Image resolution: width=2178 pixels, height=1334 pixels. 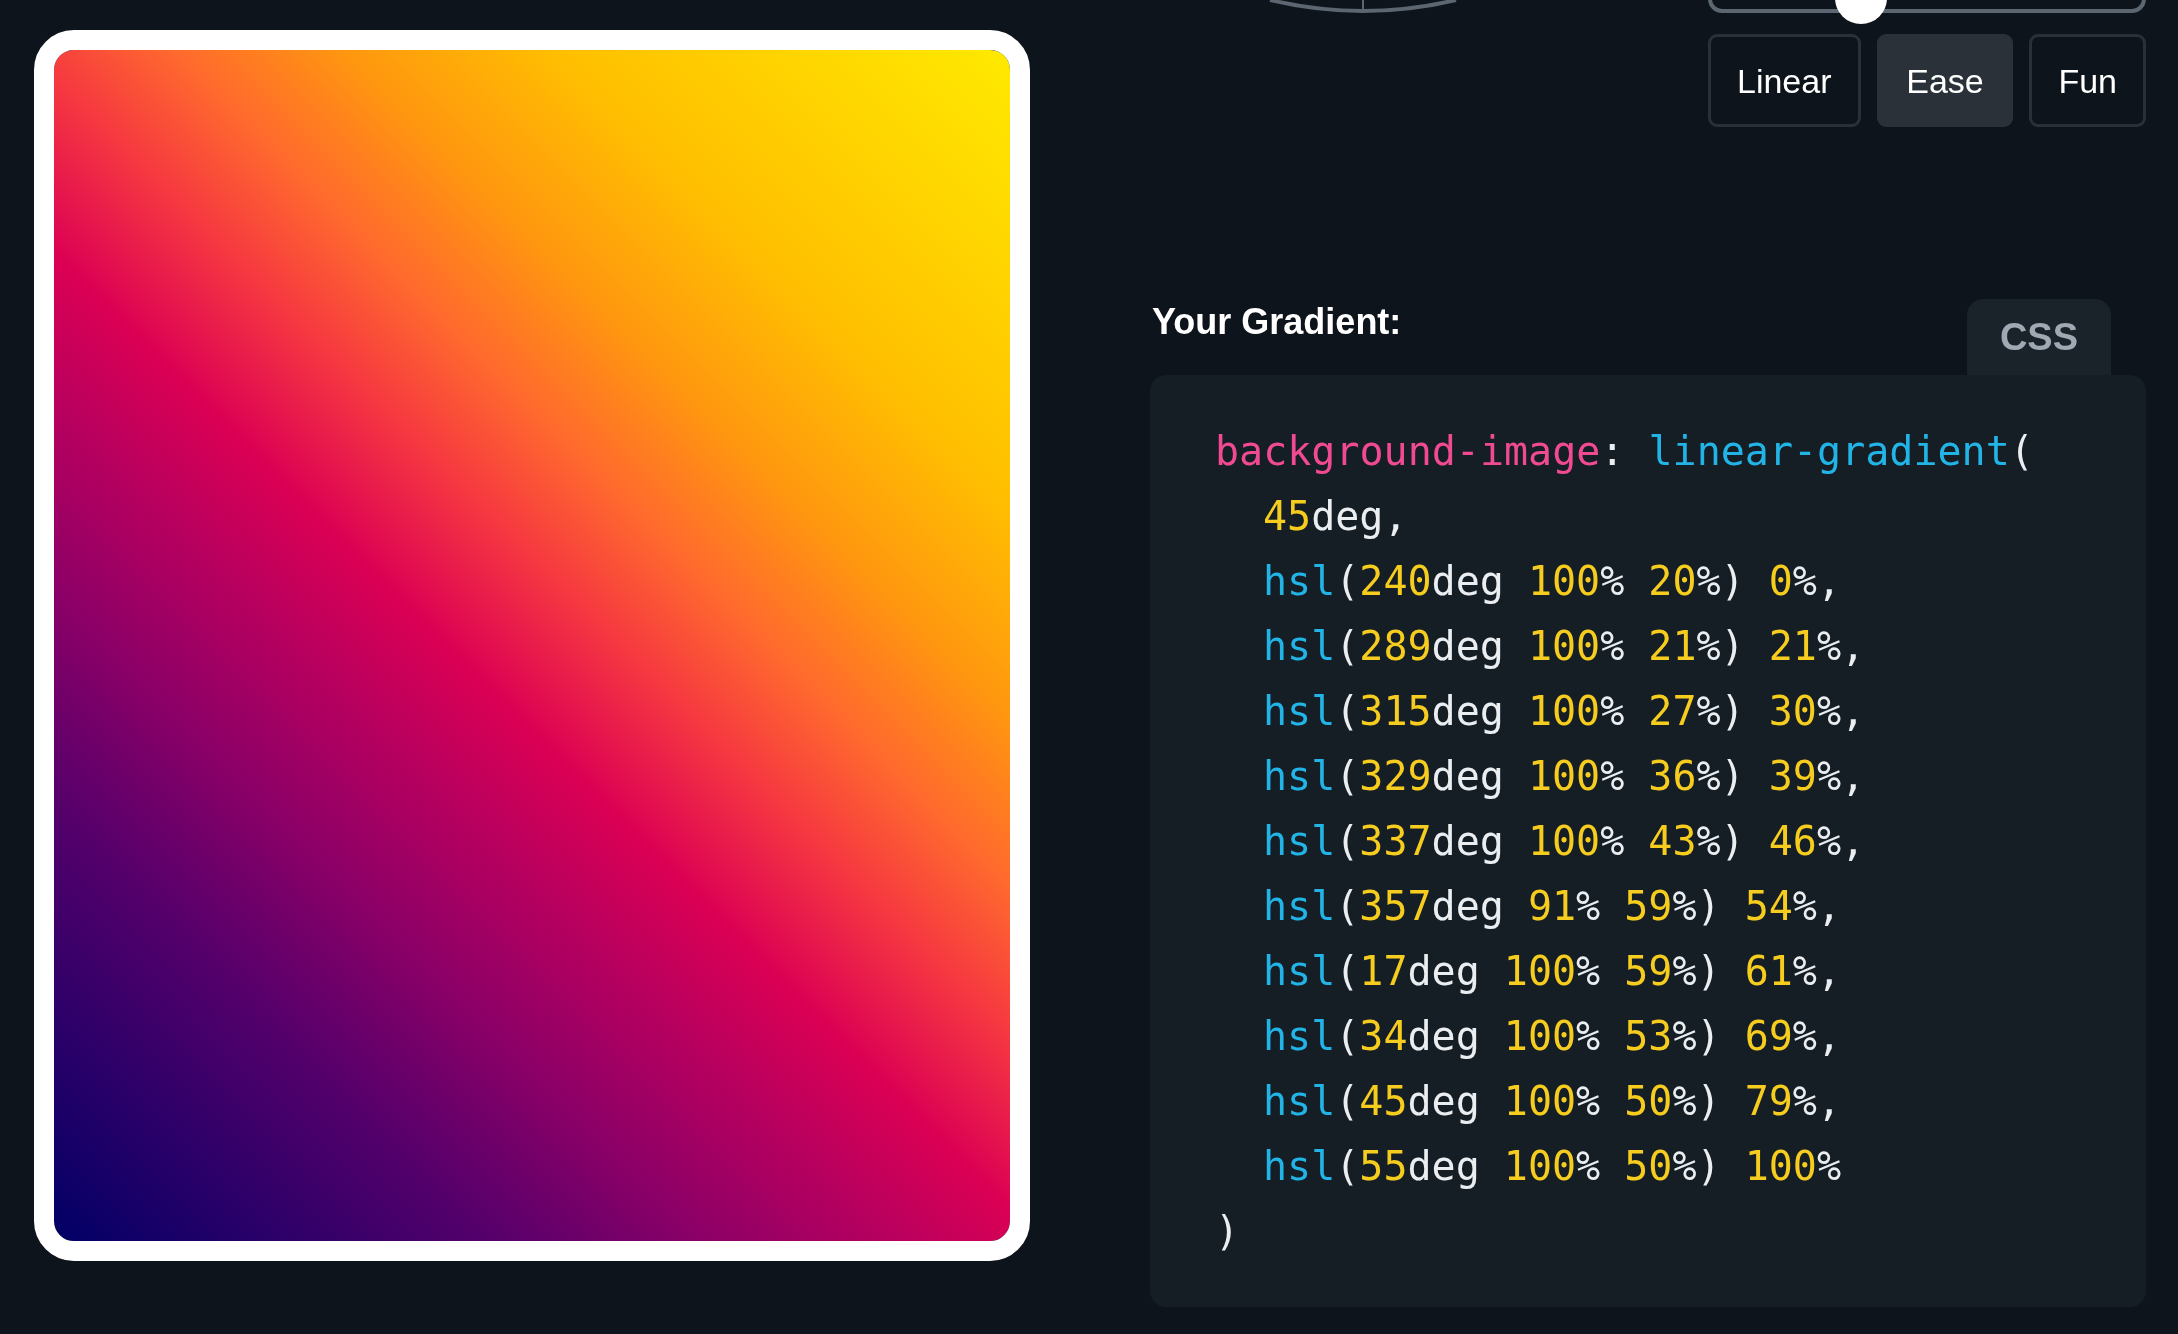 I want to click on code-line: background-image: linear-gradient(, so click(x=1624, y=451).